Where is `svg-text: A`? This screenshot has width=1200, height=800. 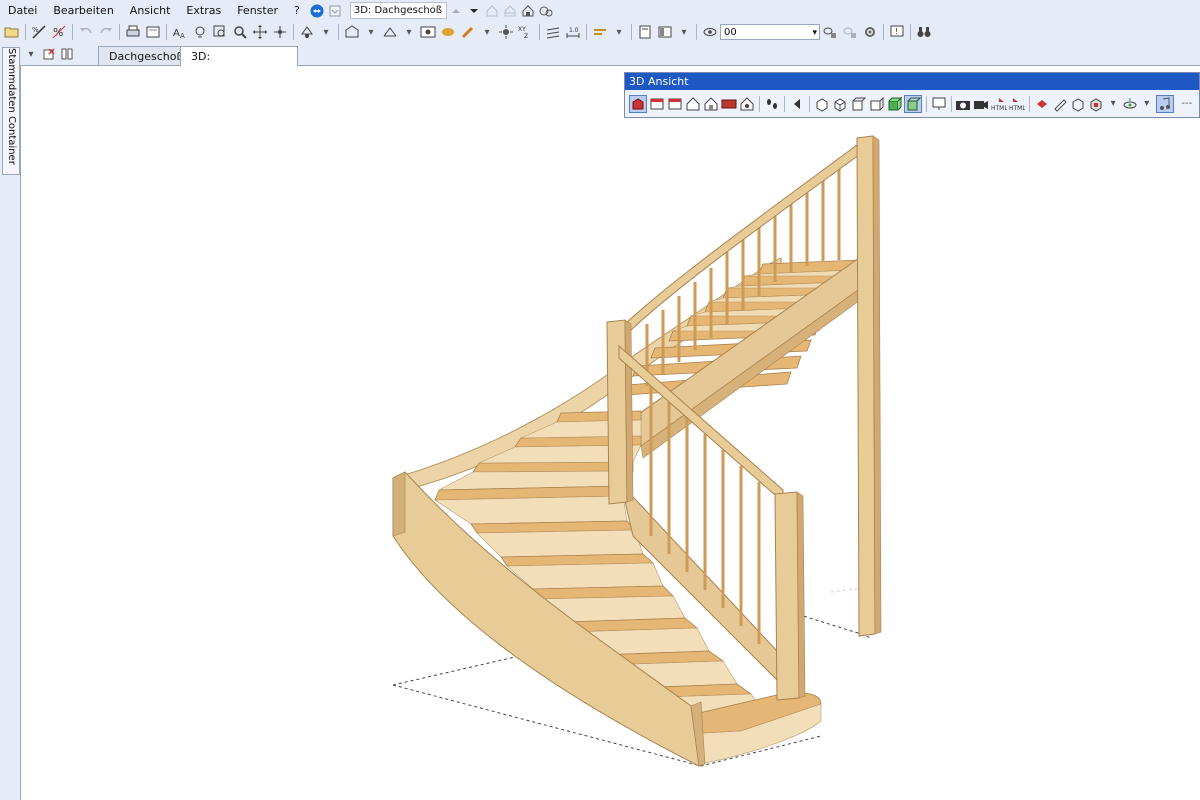
svg-text: A is located at coordinates (176, 33).